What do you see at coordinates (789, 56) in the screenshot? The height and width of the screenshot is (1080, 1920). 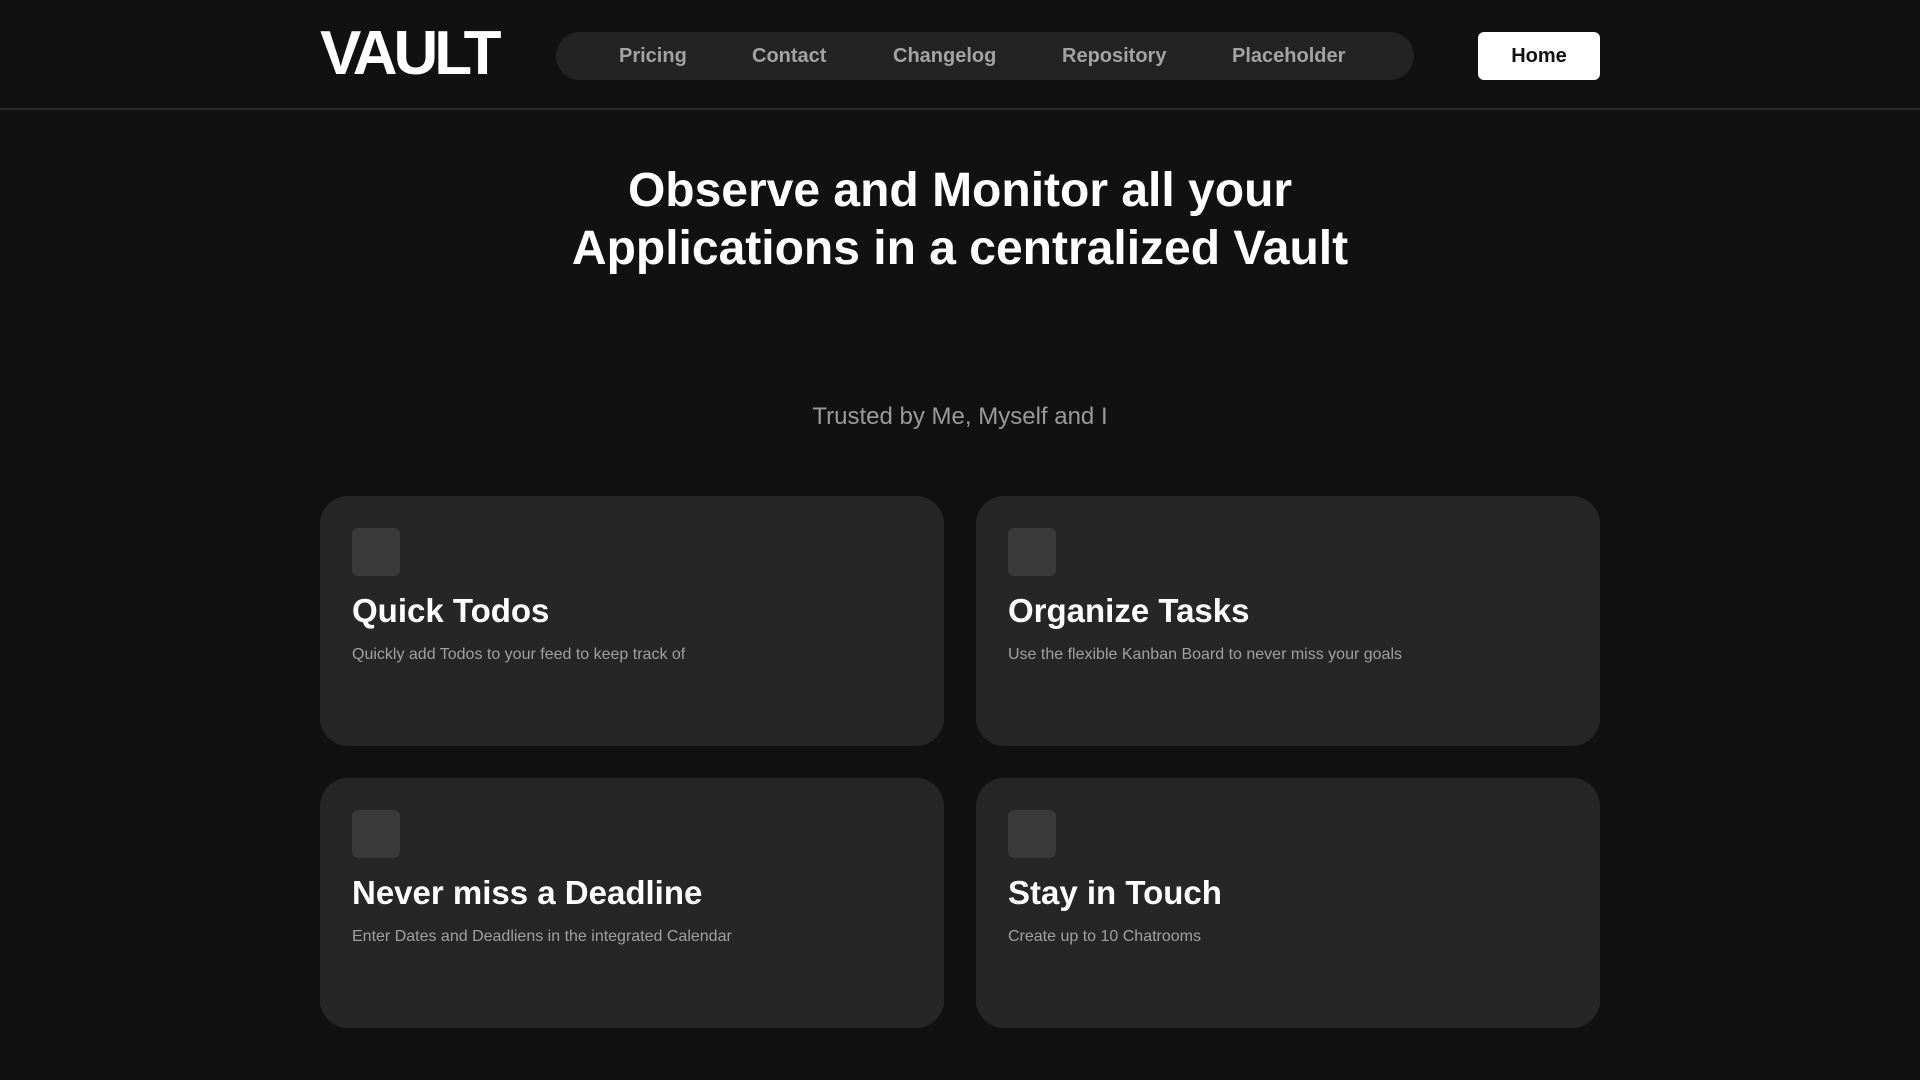 I see `nav-link-contact: Contact` at bounding box center [789, 56].